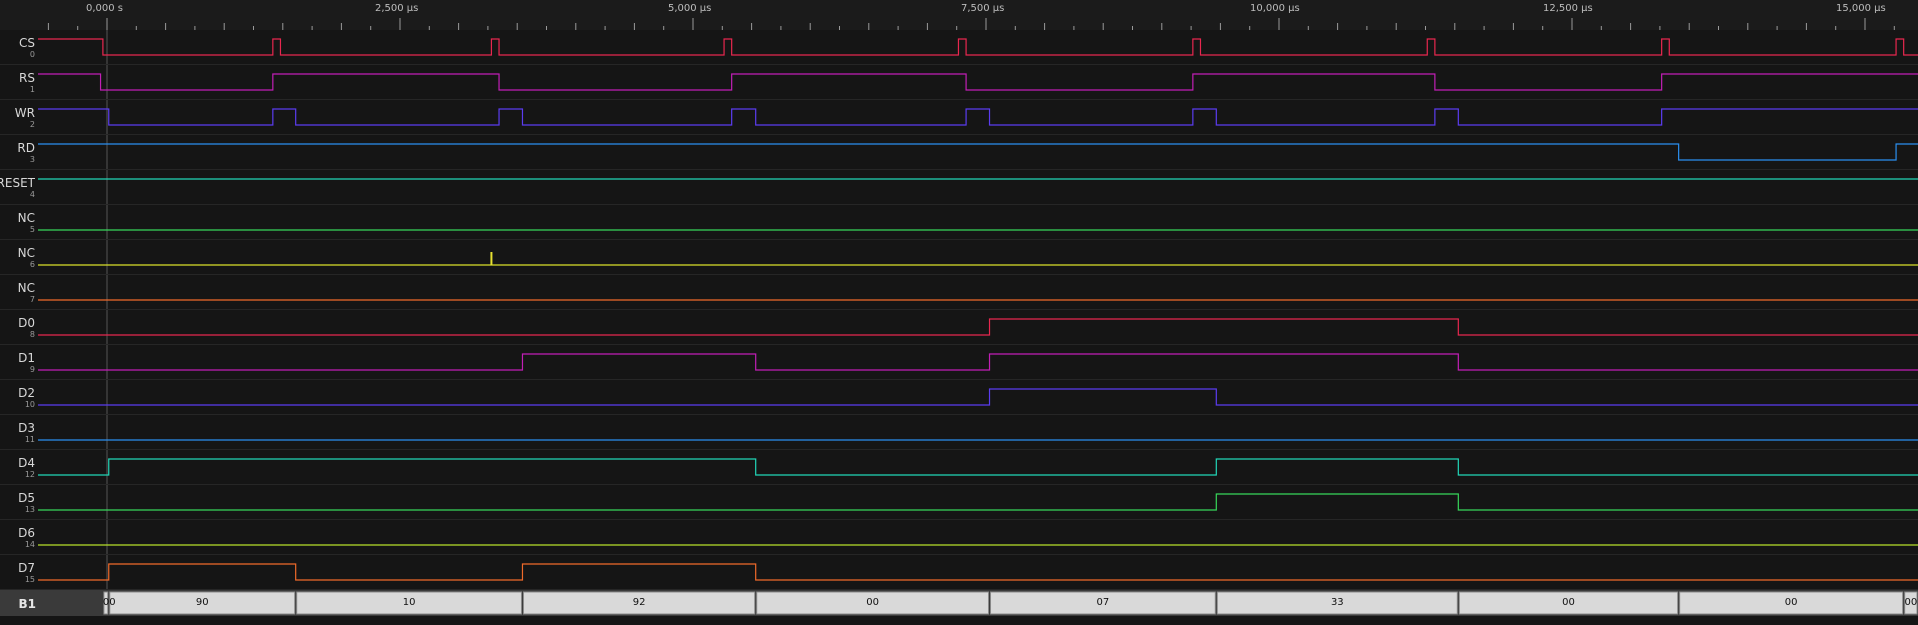 Image resolution: width=1918 pixels, height=625 pixels. What do you see at coordinates (639, 602) in the screenshot?
I see `bus-value: 92` at bounding box center [639, 602].